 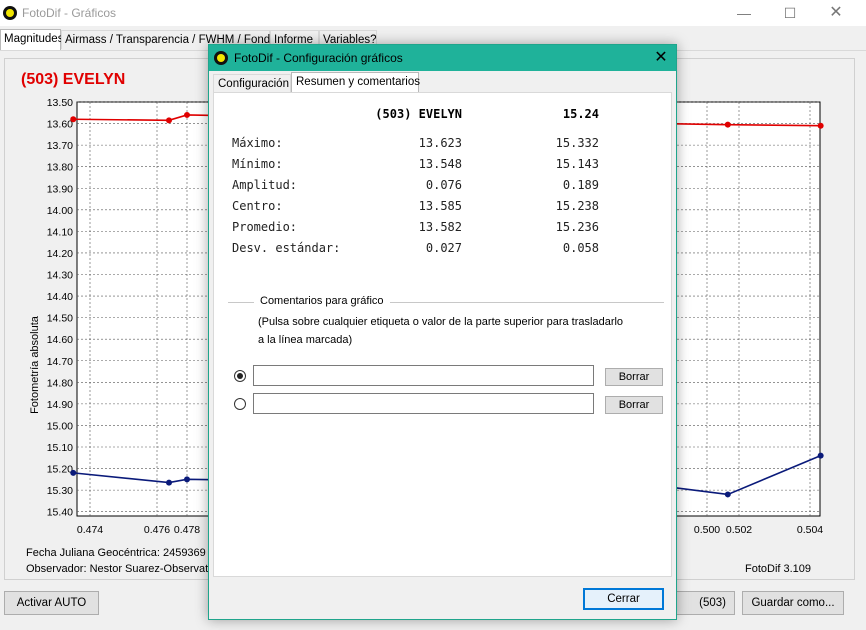 What do you see at coordinates (413, 227) in the screenshot?
I see `summary-value: 13.582` at bounding box center [413, 227].